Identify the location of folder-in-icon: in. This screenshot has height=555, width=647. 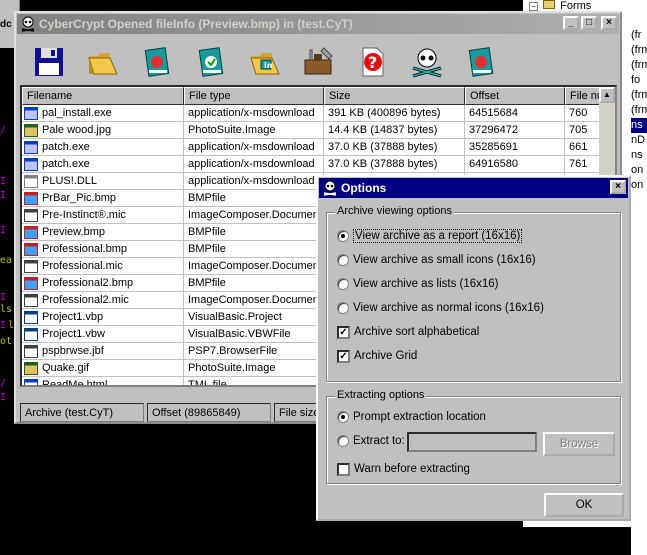
(265, 62).